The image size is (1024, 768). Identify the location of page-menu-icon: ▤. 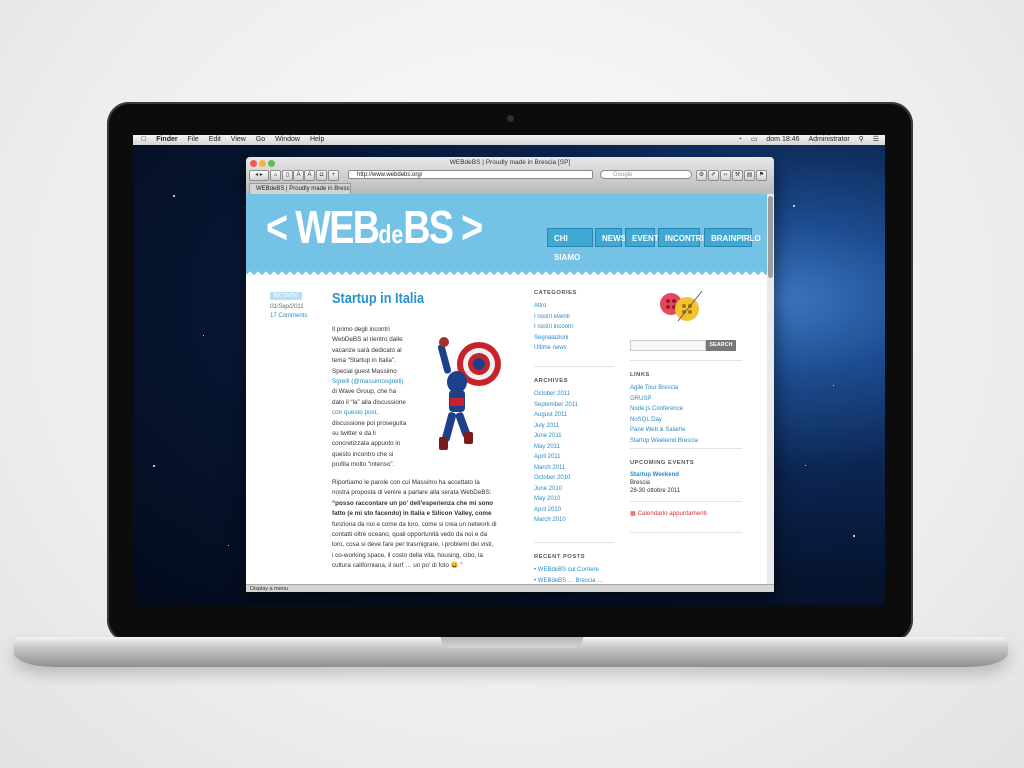
(749, 175).